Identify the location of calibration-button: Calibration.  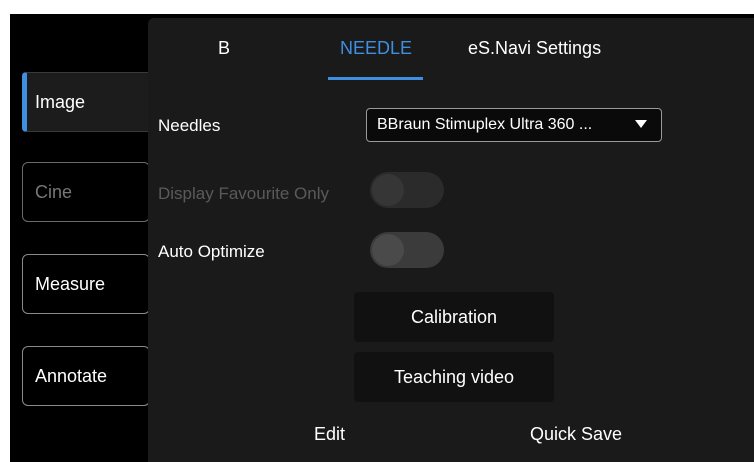
(454, 317).